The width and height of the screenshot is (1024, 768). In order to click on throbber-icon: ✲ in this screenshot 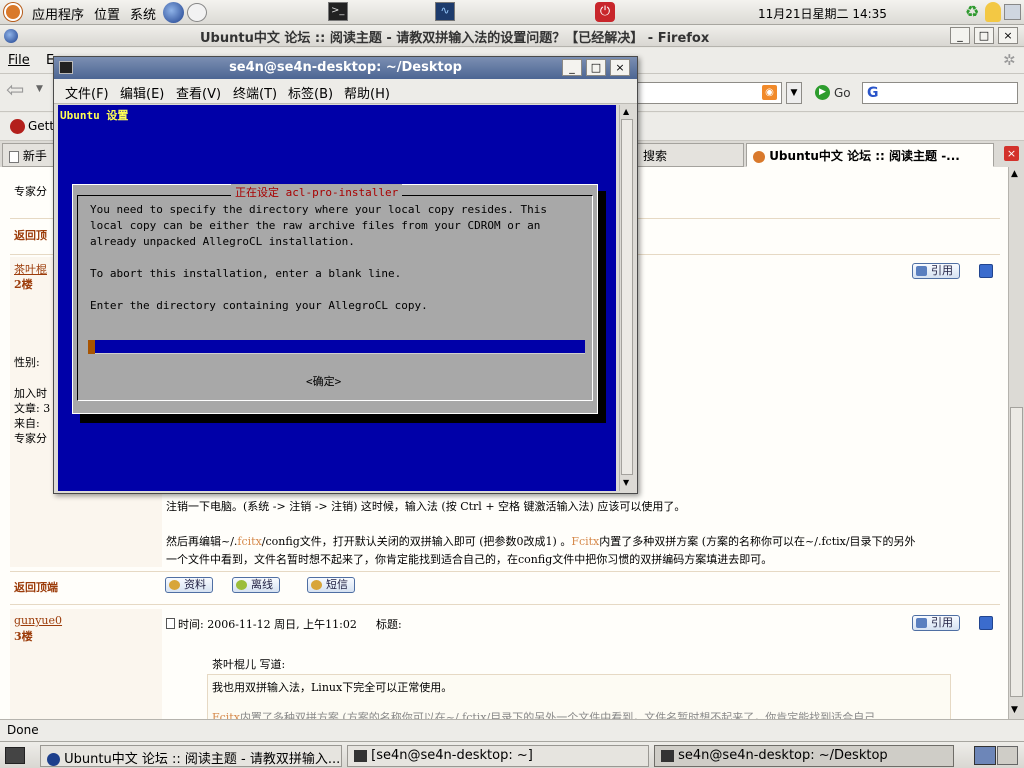, I will do `click(1009, 60)`.